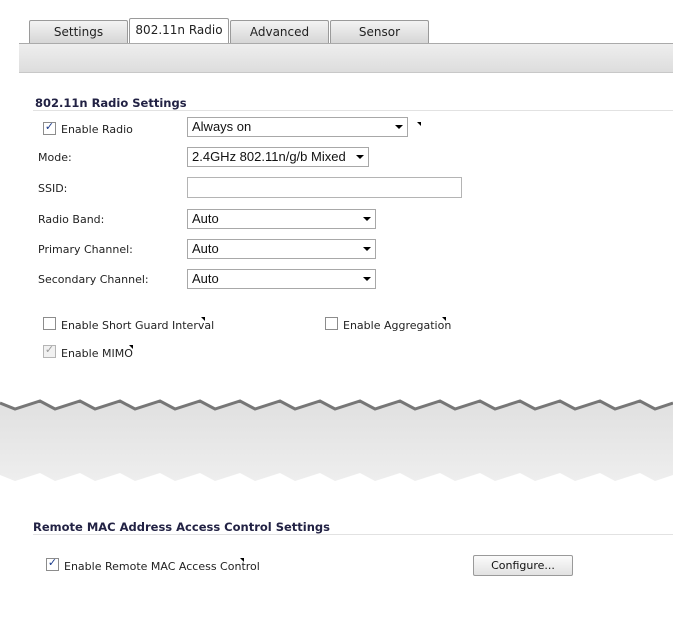  Describe the element at coordinates (379, 31) in the screenshot. I see `tab-sensor: Sensor` at that location.